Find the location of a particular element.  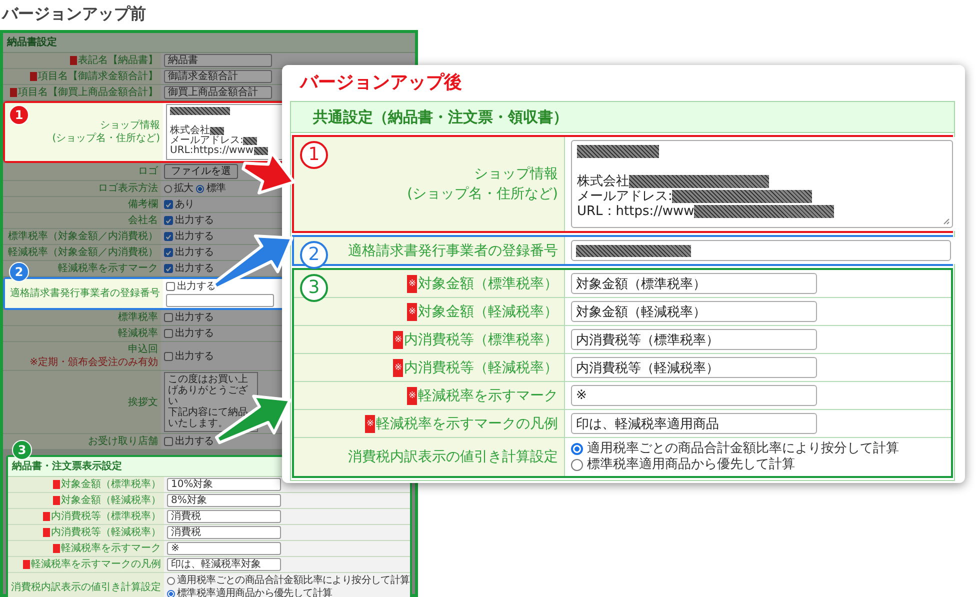

field-label: 挨拶文 is located at coordinates (143, 402).